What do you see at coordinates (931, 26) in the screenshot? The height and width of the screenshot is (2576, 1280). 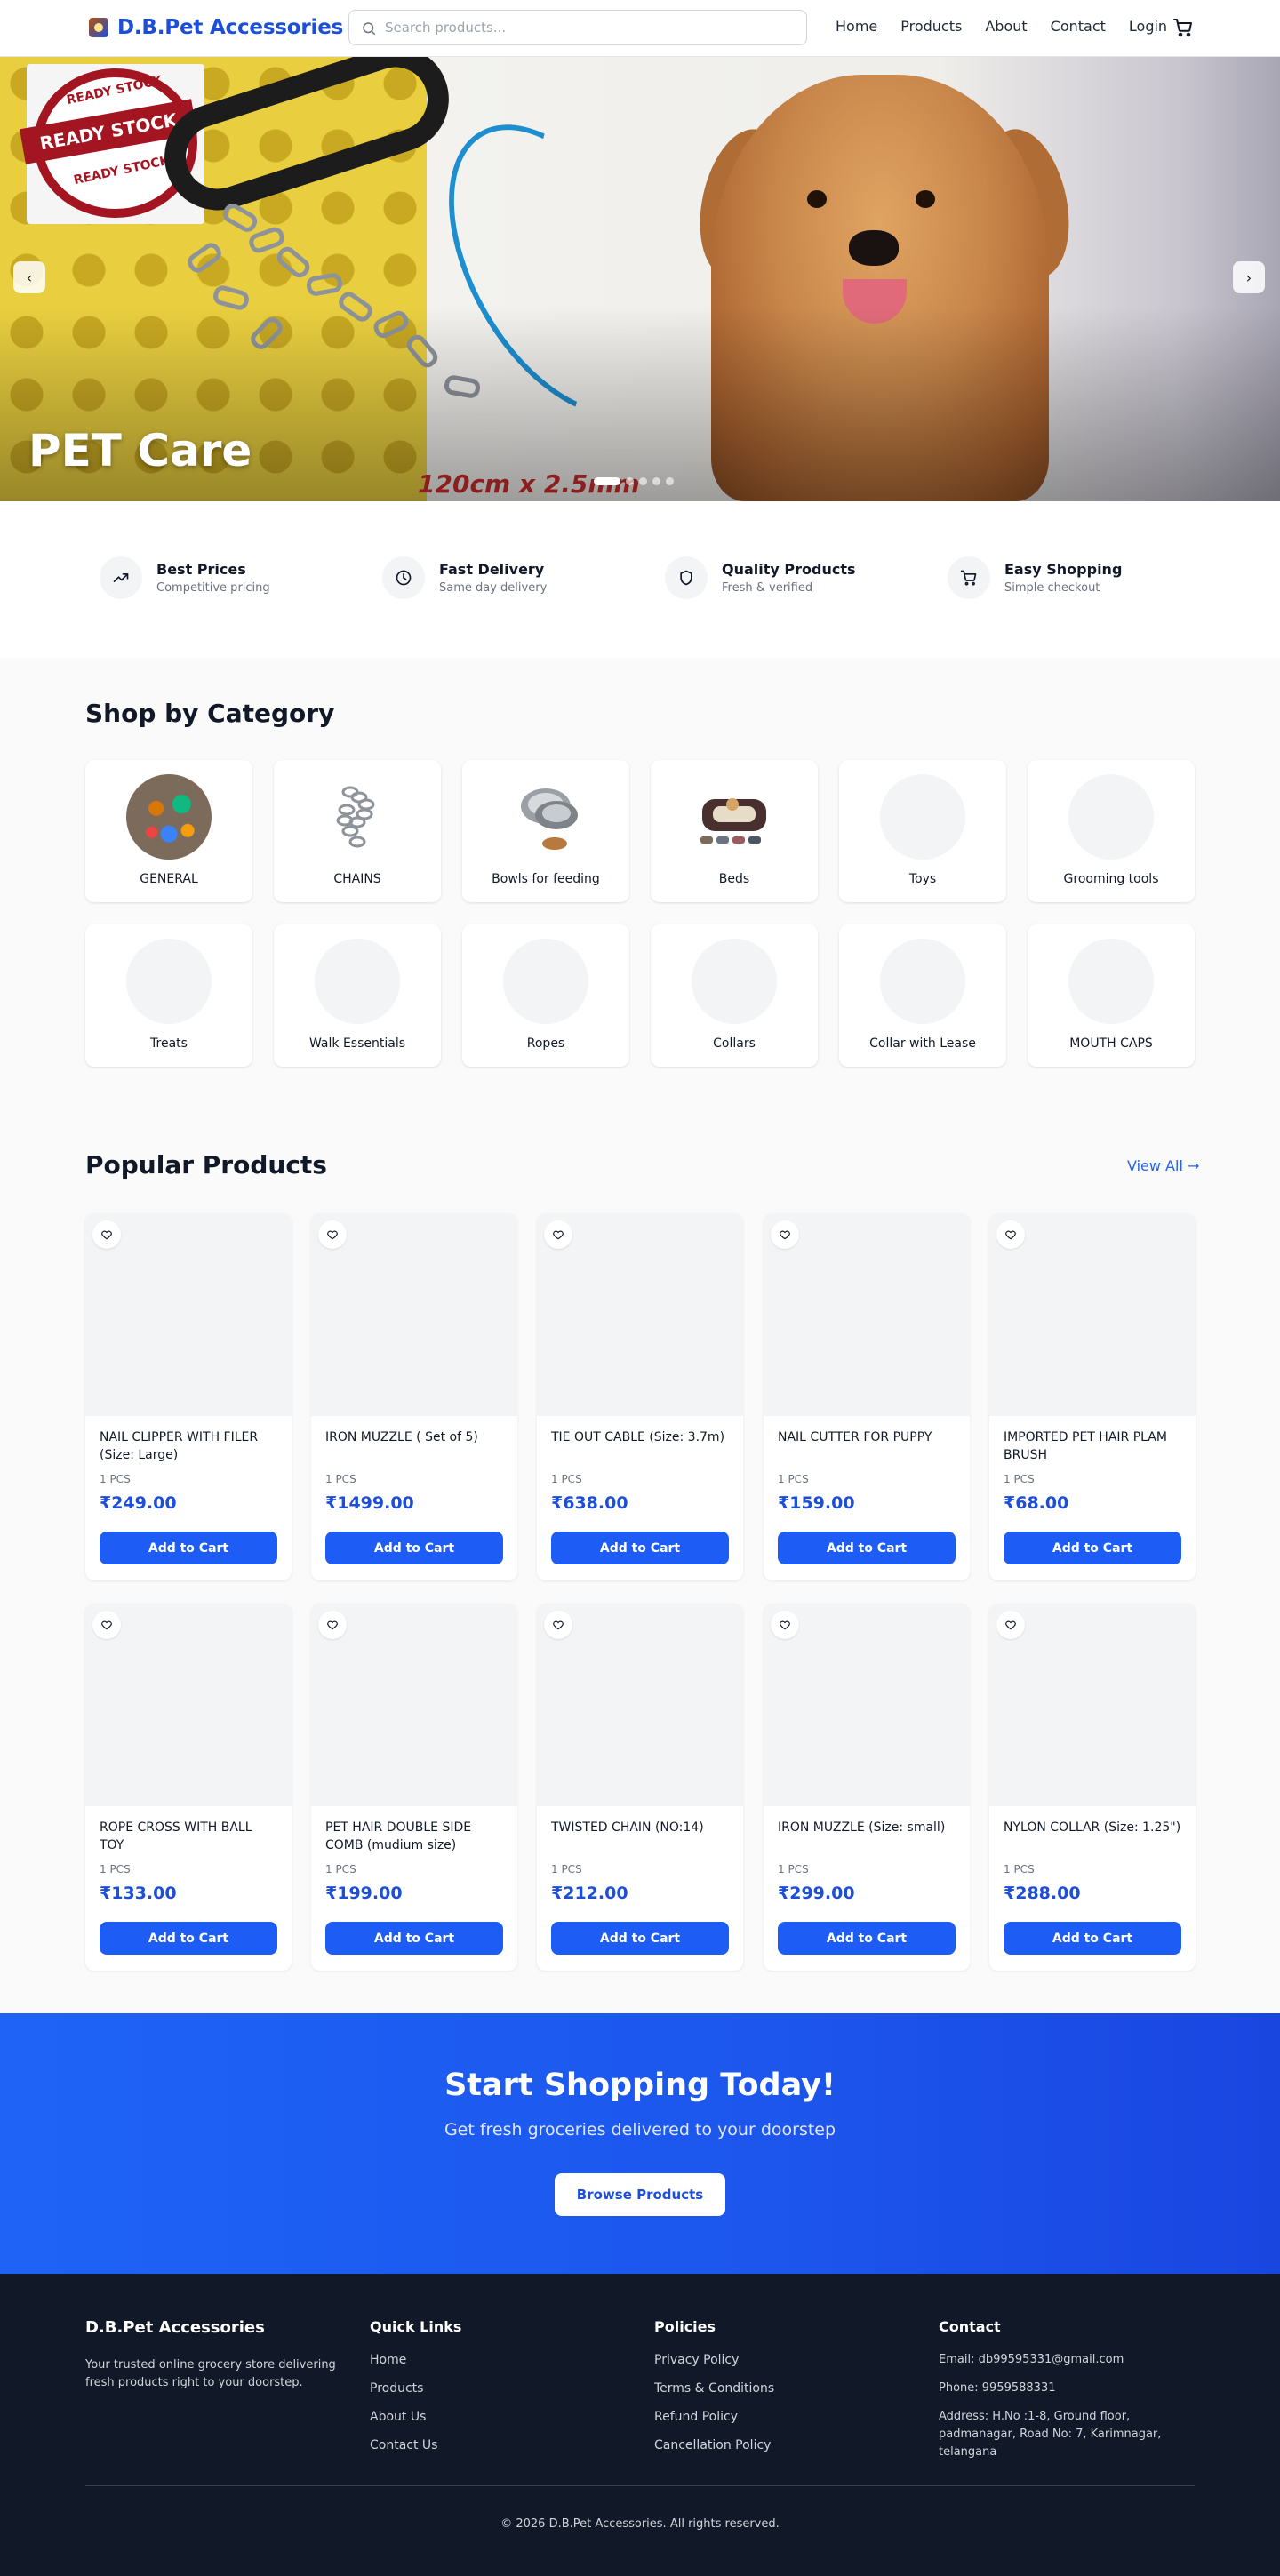 I see `nav-products: Products` at bounding box center [931, 26].